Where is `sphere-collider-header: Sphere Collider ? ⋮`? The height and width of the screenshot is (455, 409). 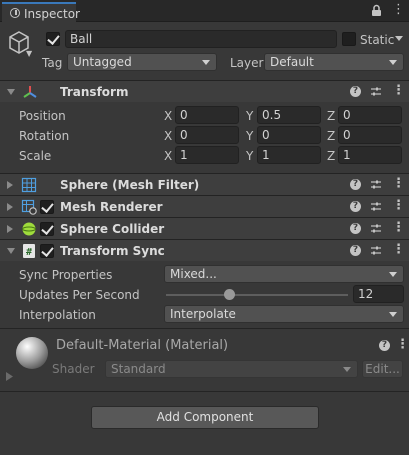 sphere-collider-header: Sphere Collider ? ⋮ is located at coordinates (204, 228).